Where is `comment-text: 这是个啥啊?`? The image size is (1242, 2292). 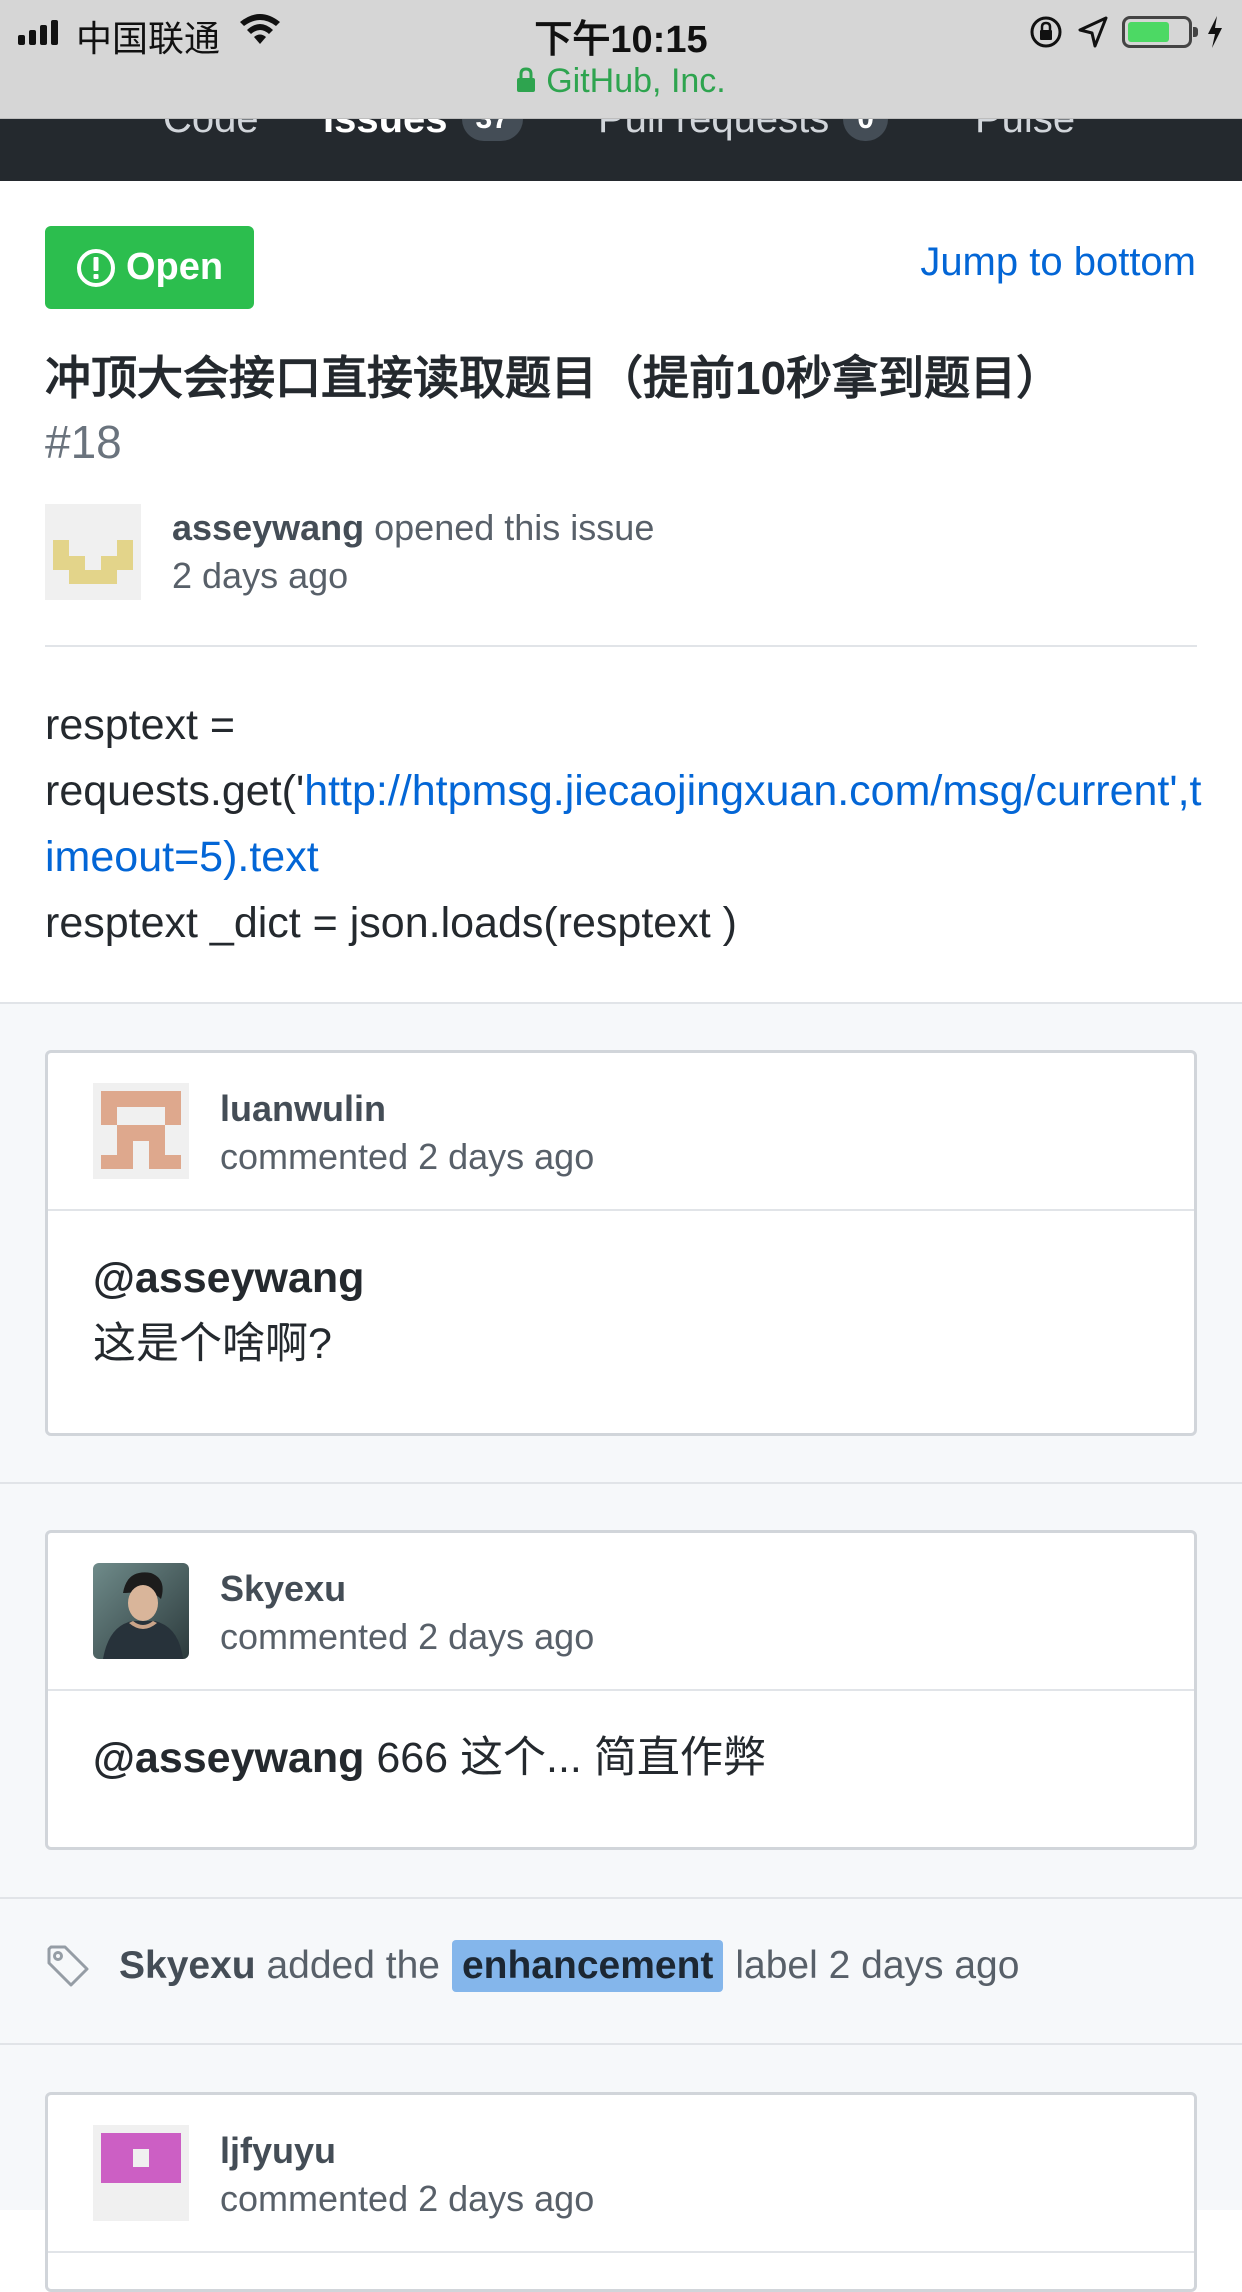
comment-text: 这是个啥啊? is located at coordinates (212, 1344).